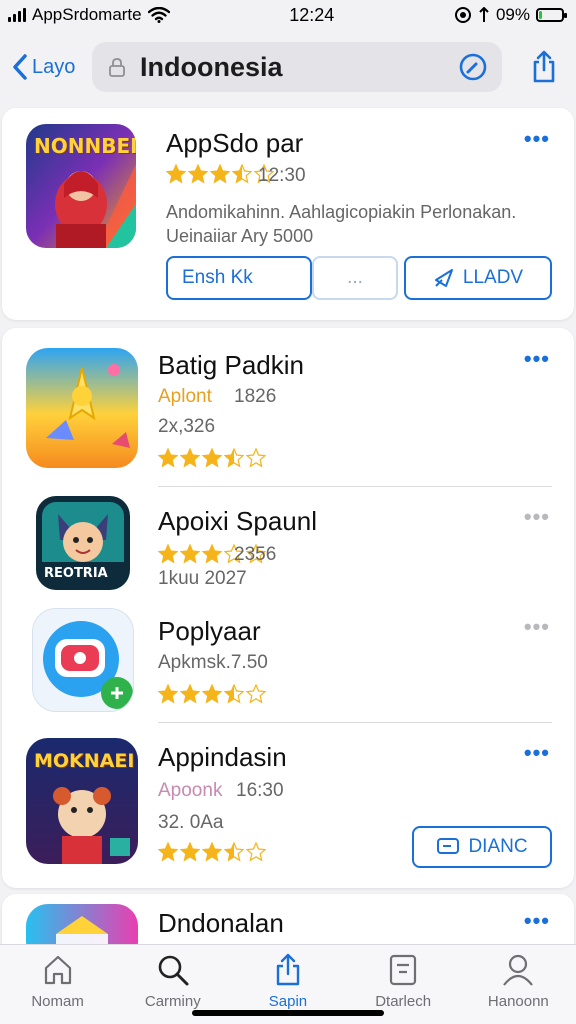  What do you see at coordinates (172, 1001) in the screenshot?
I see `tab-label: Carminy` at bounding box center [172, 1001].